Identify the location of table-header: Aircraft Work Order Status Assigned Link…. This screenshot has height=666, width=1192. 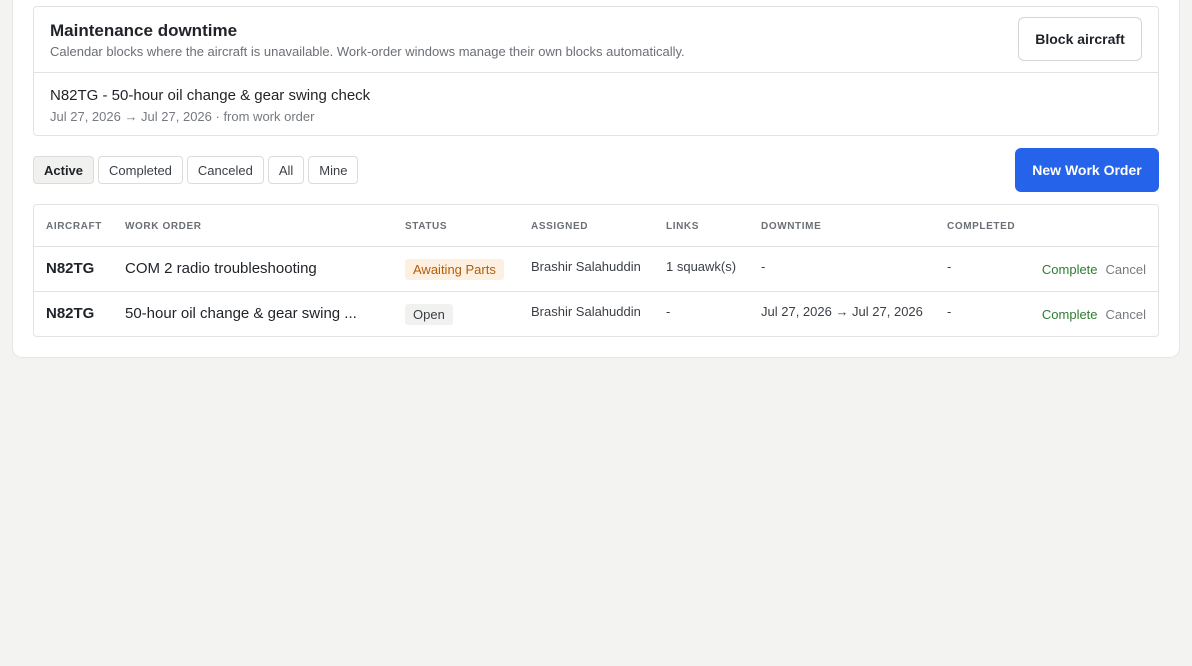
(596, 226).